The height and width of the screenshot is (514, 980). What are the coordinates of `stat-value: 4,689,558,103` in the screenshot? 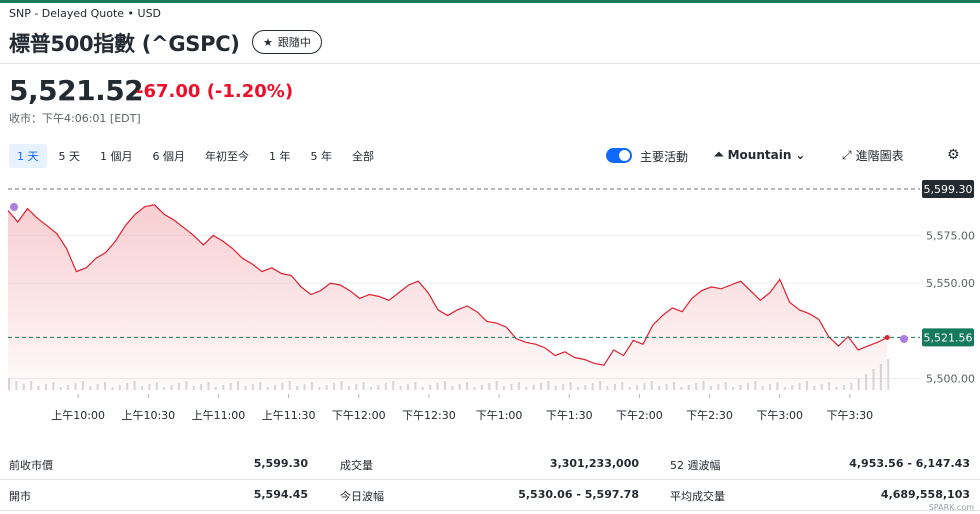 It's located at (925, 494).